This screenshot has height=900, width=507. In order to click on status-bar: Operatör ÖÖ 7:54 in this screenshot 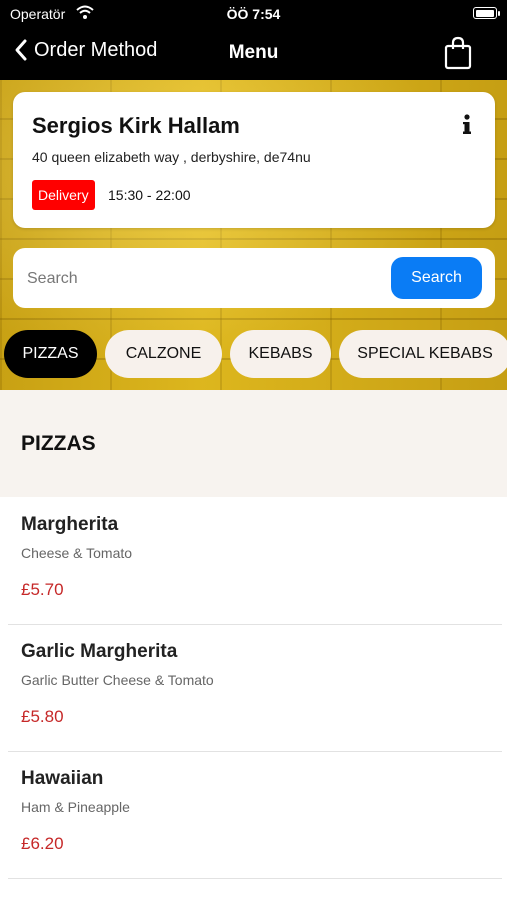, I will do `click(253, 14)`.